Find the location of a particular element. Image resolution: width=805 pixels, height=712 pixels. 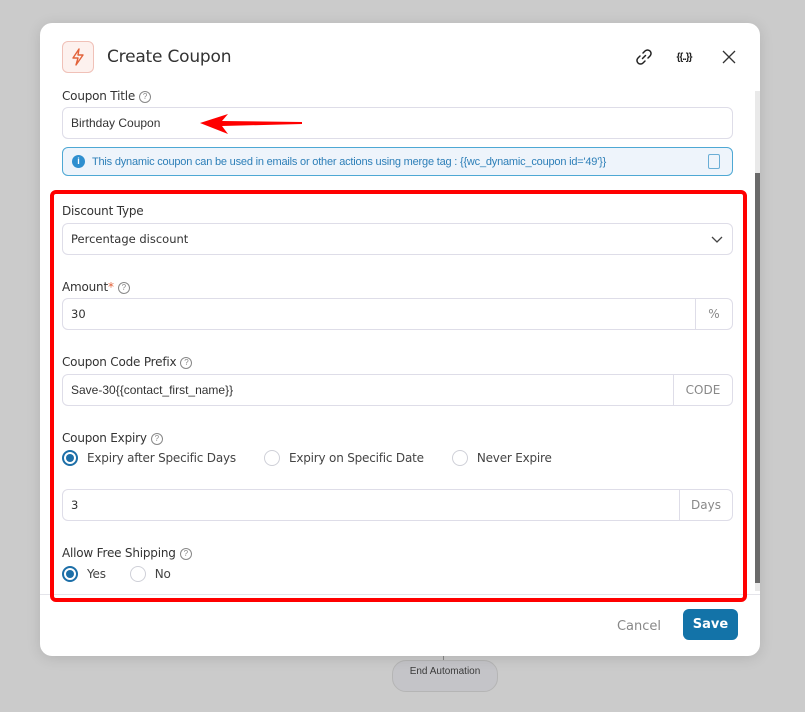

coupon-title-label-text: Coupon Title is located at coordinates (99, 96).